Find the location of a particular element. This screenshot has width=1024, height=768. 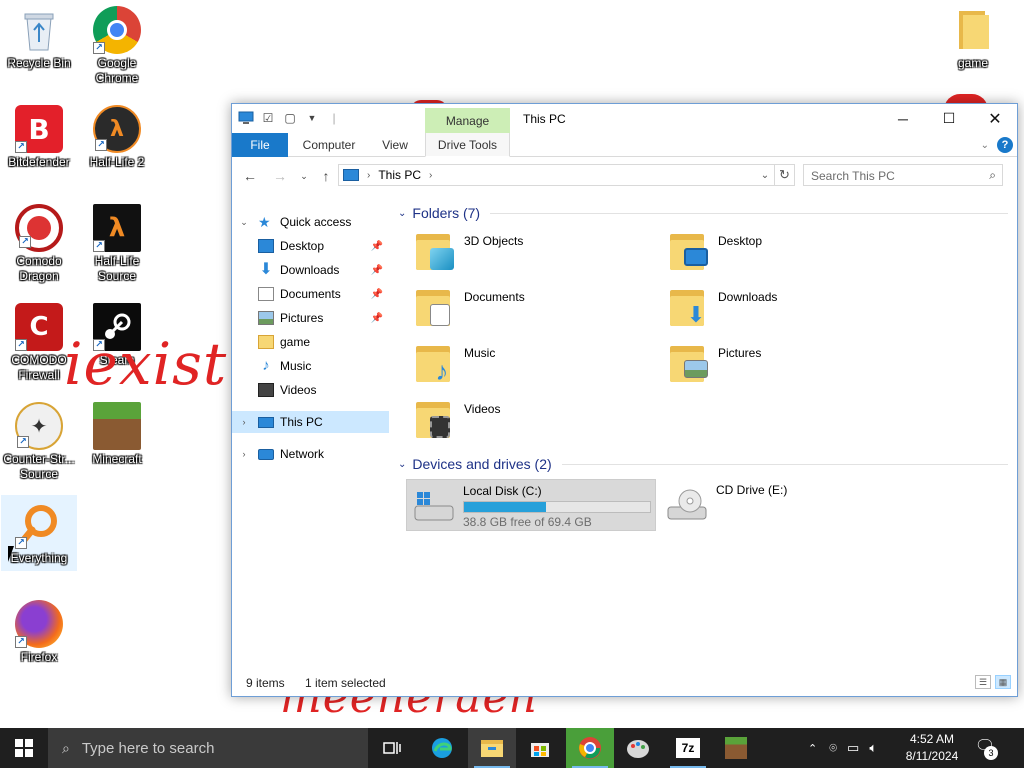

expand-ribbon-chevron-icon: ⌄ is located at coordinates (985, 145).